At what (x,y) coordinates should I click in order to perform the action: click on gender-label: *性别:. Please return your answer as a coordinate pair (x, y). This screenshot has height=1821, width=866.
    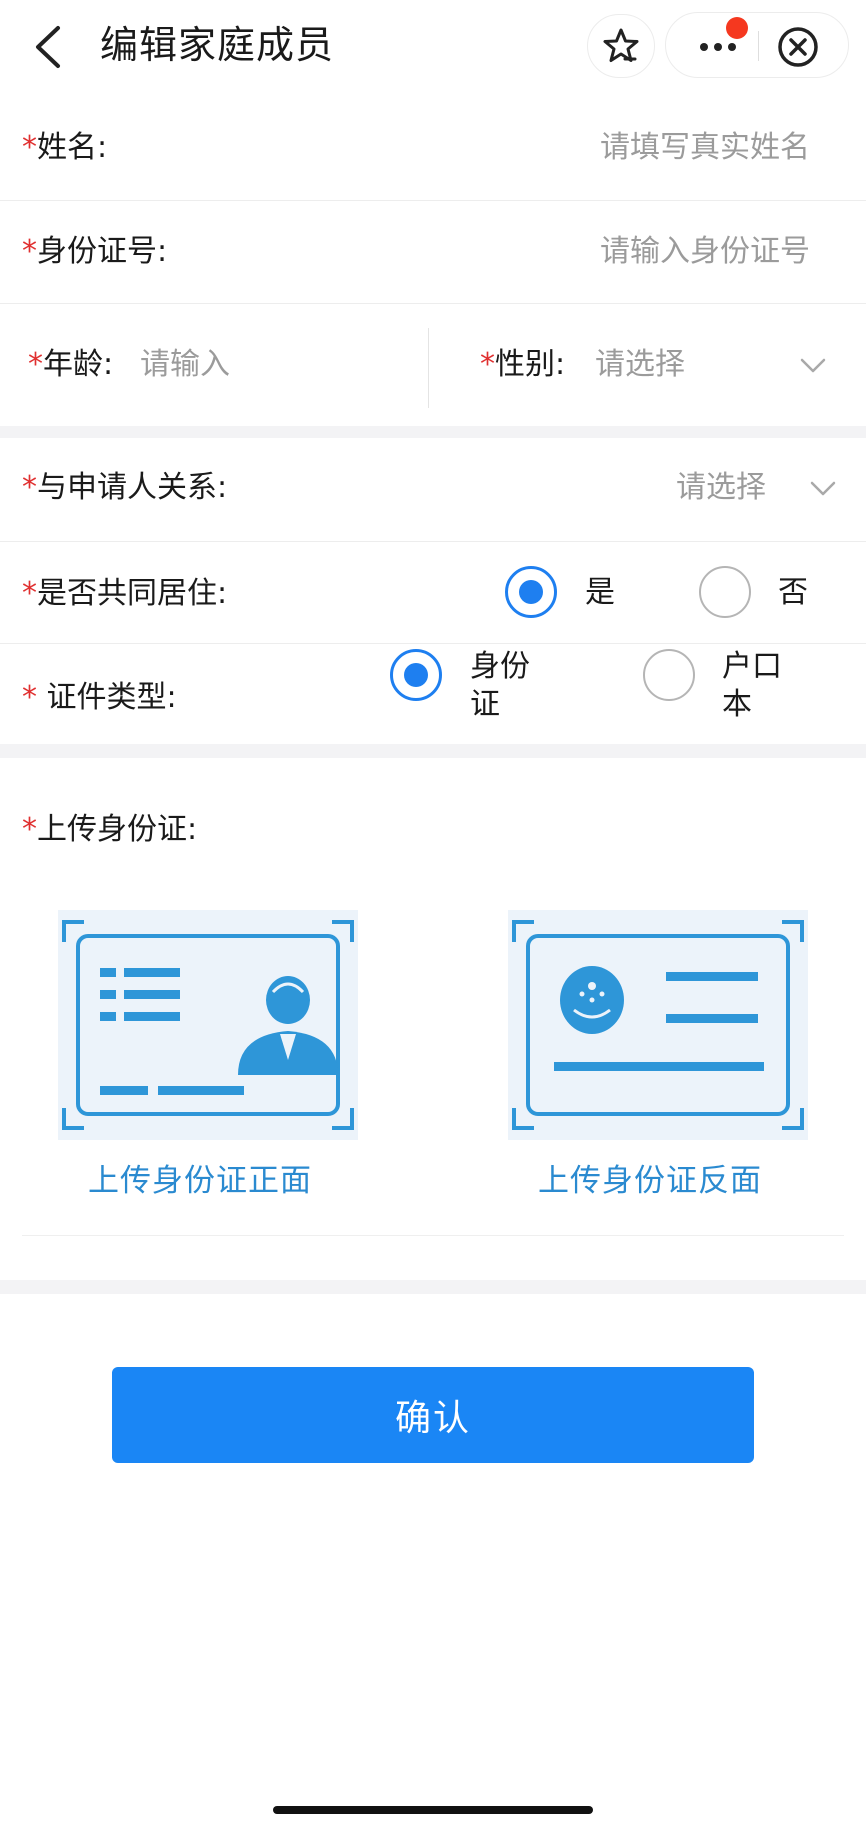
    Looking at the image, I should click on (523, 364).